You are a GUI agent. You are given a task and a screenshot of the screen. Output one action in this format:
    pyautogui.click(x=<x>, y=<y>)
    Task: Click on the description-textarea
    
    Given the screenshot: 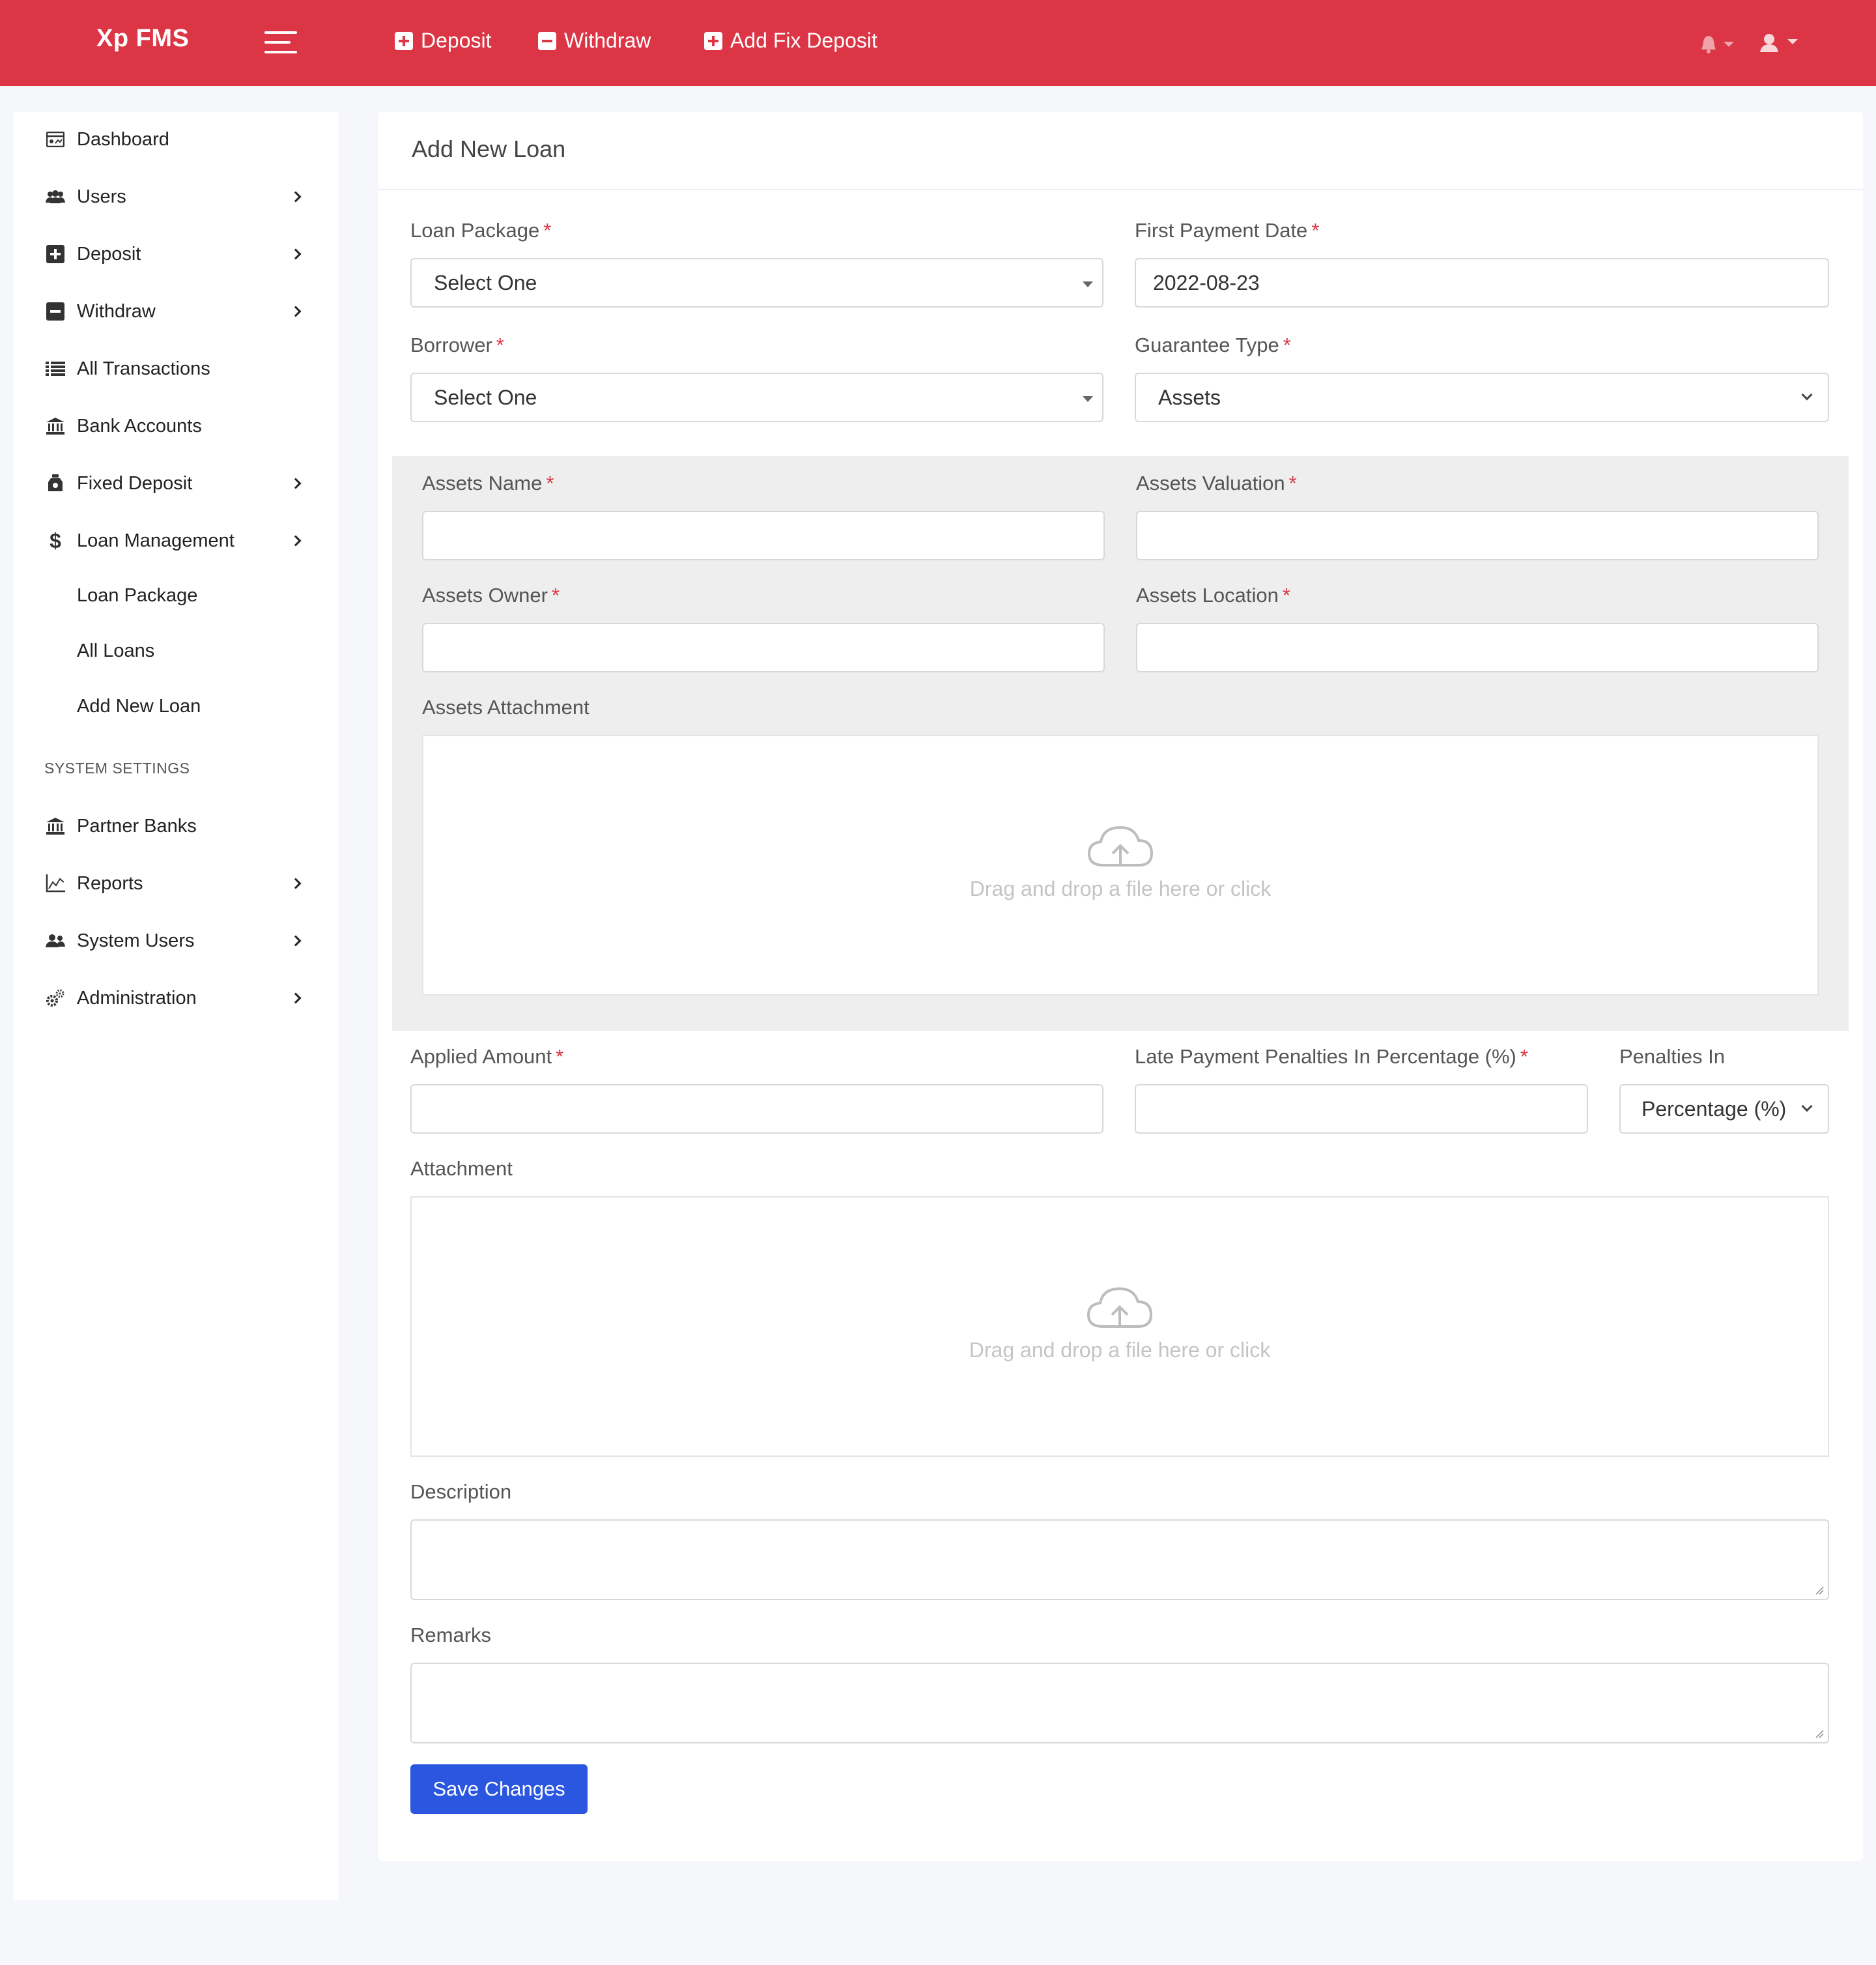 What is the action you would take?
    pyautogui.click(x=1119, y=1559)
    